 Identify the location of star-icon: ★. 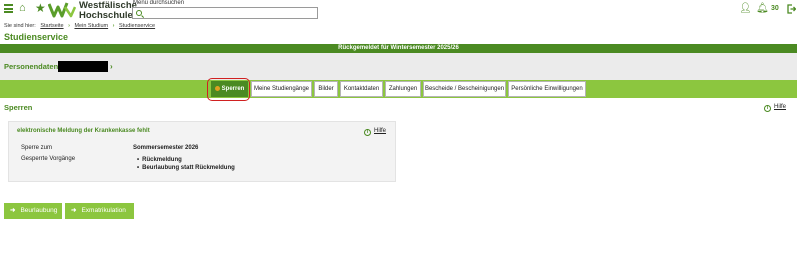
(40, 8).